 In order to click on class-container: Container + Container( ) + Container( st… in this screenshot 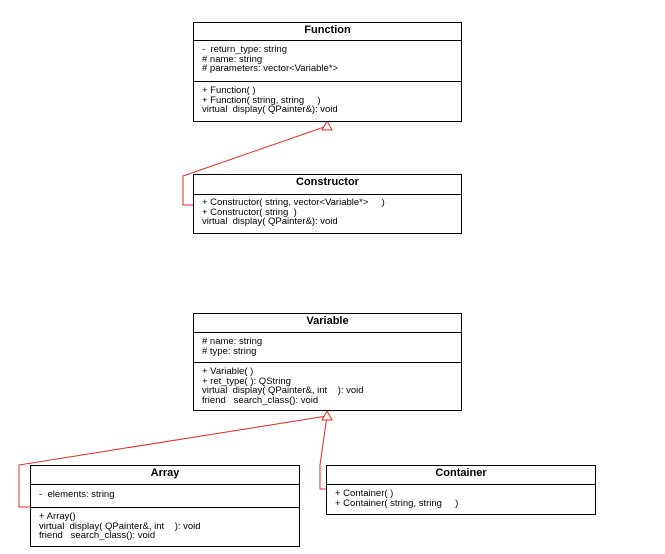, I will do `click(461, 490)`.